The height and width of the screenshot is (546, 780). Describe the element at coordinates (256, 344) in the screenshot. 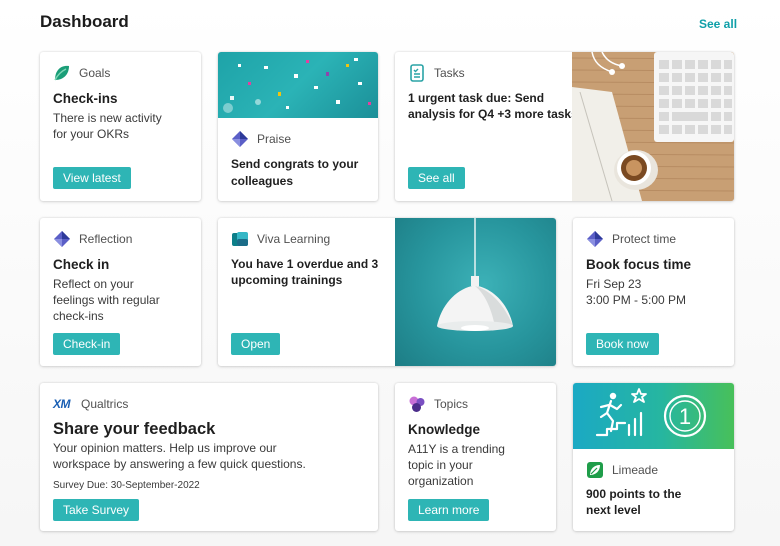

I see `open-button: Open` at that location.